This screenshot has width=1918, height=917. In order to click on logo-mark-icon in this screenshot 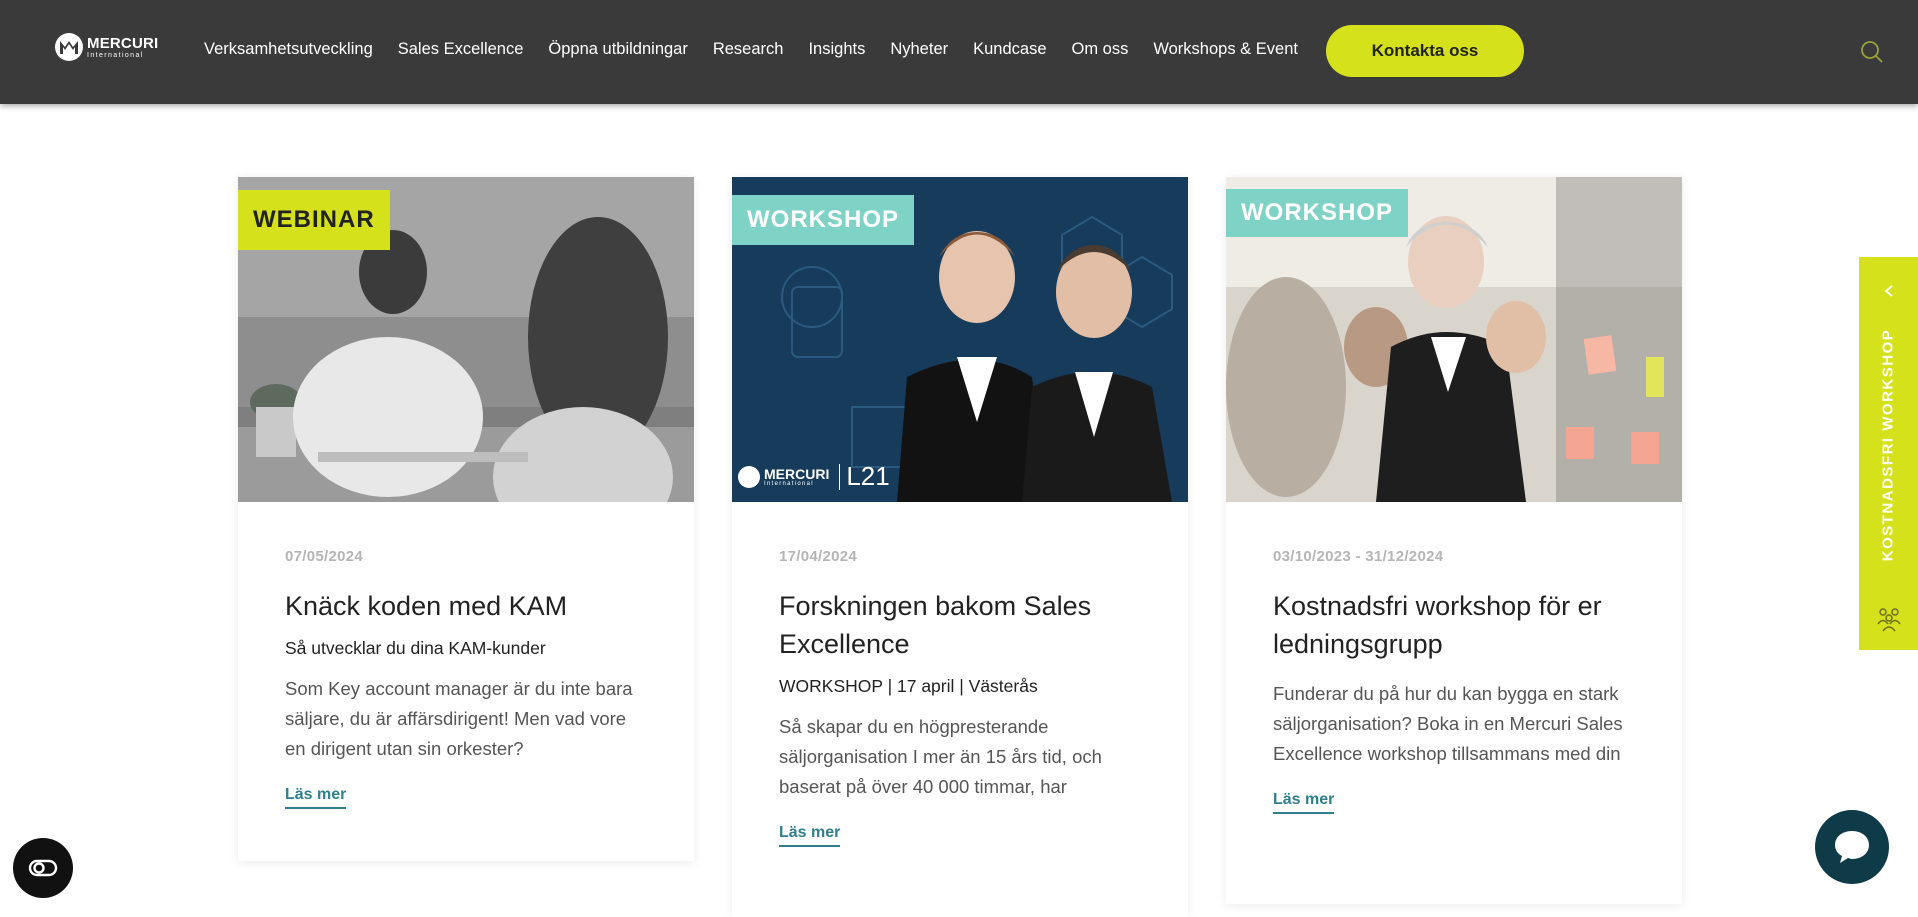, I will do `click(69, 47)`.